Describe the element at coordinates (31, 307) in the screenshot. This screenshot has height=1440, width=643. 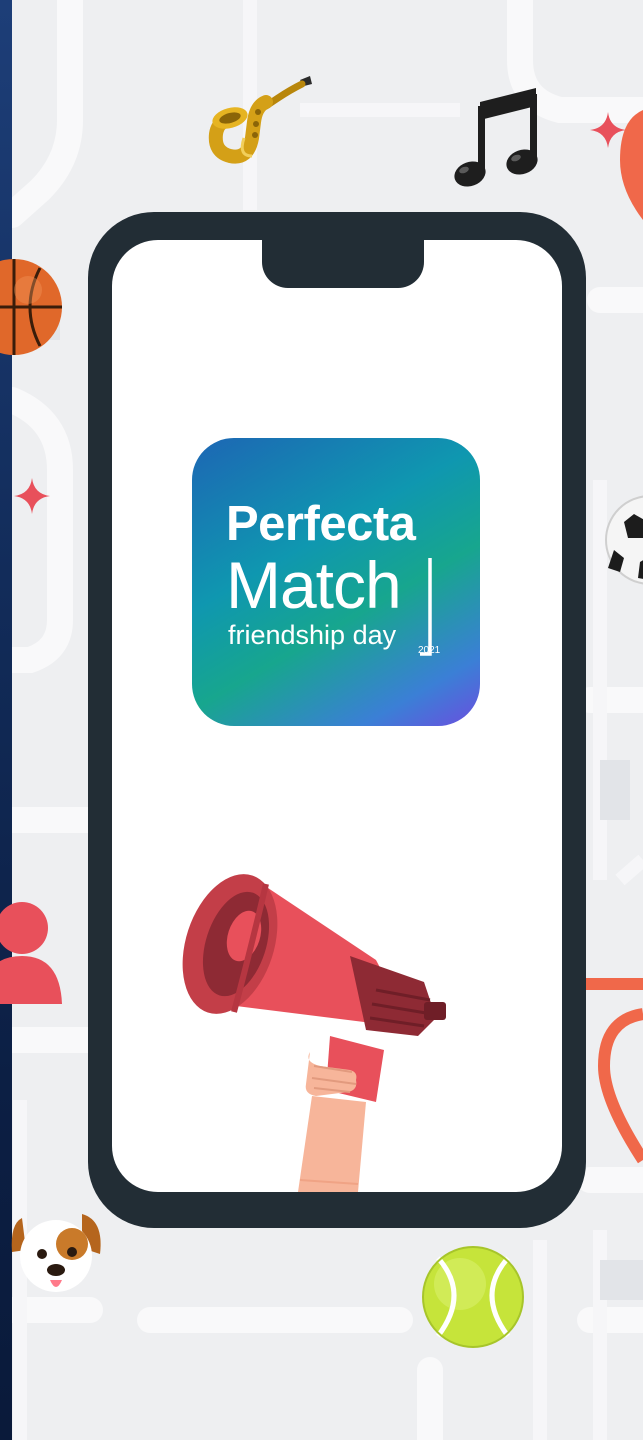
I see `basketball-icon` at that location.